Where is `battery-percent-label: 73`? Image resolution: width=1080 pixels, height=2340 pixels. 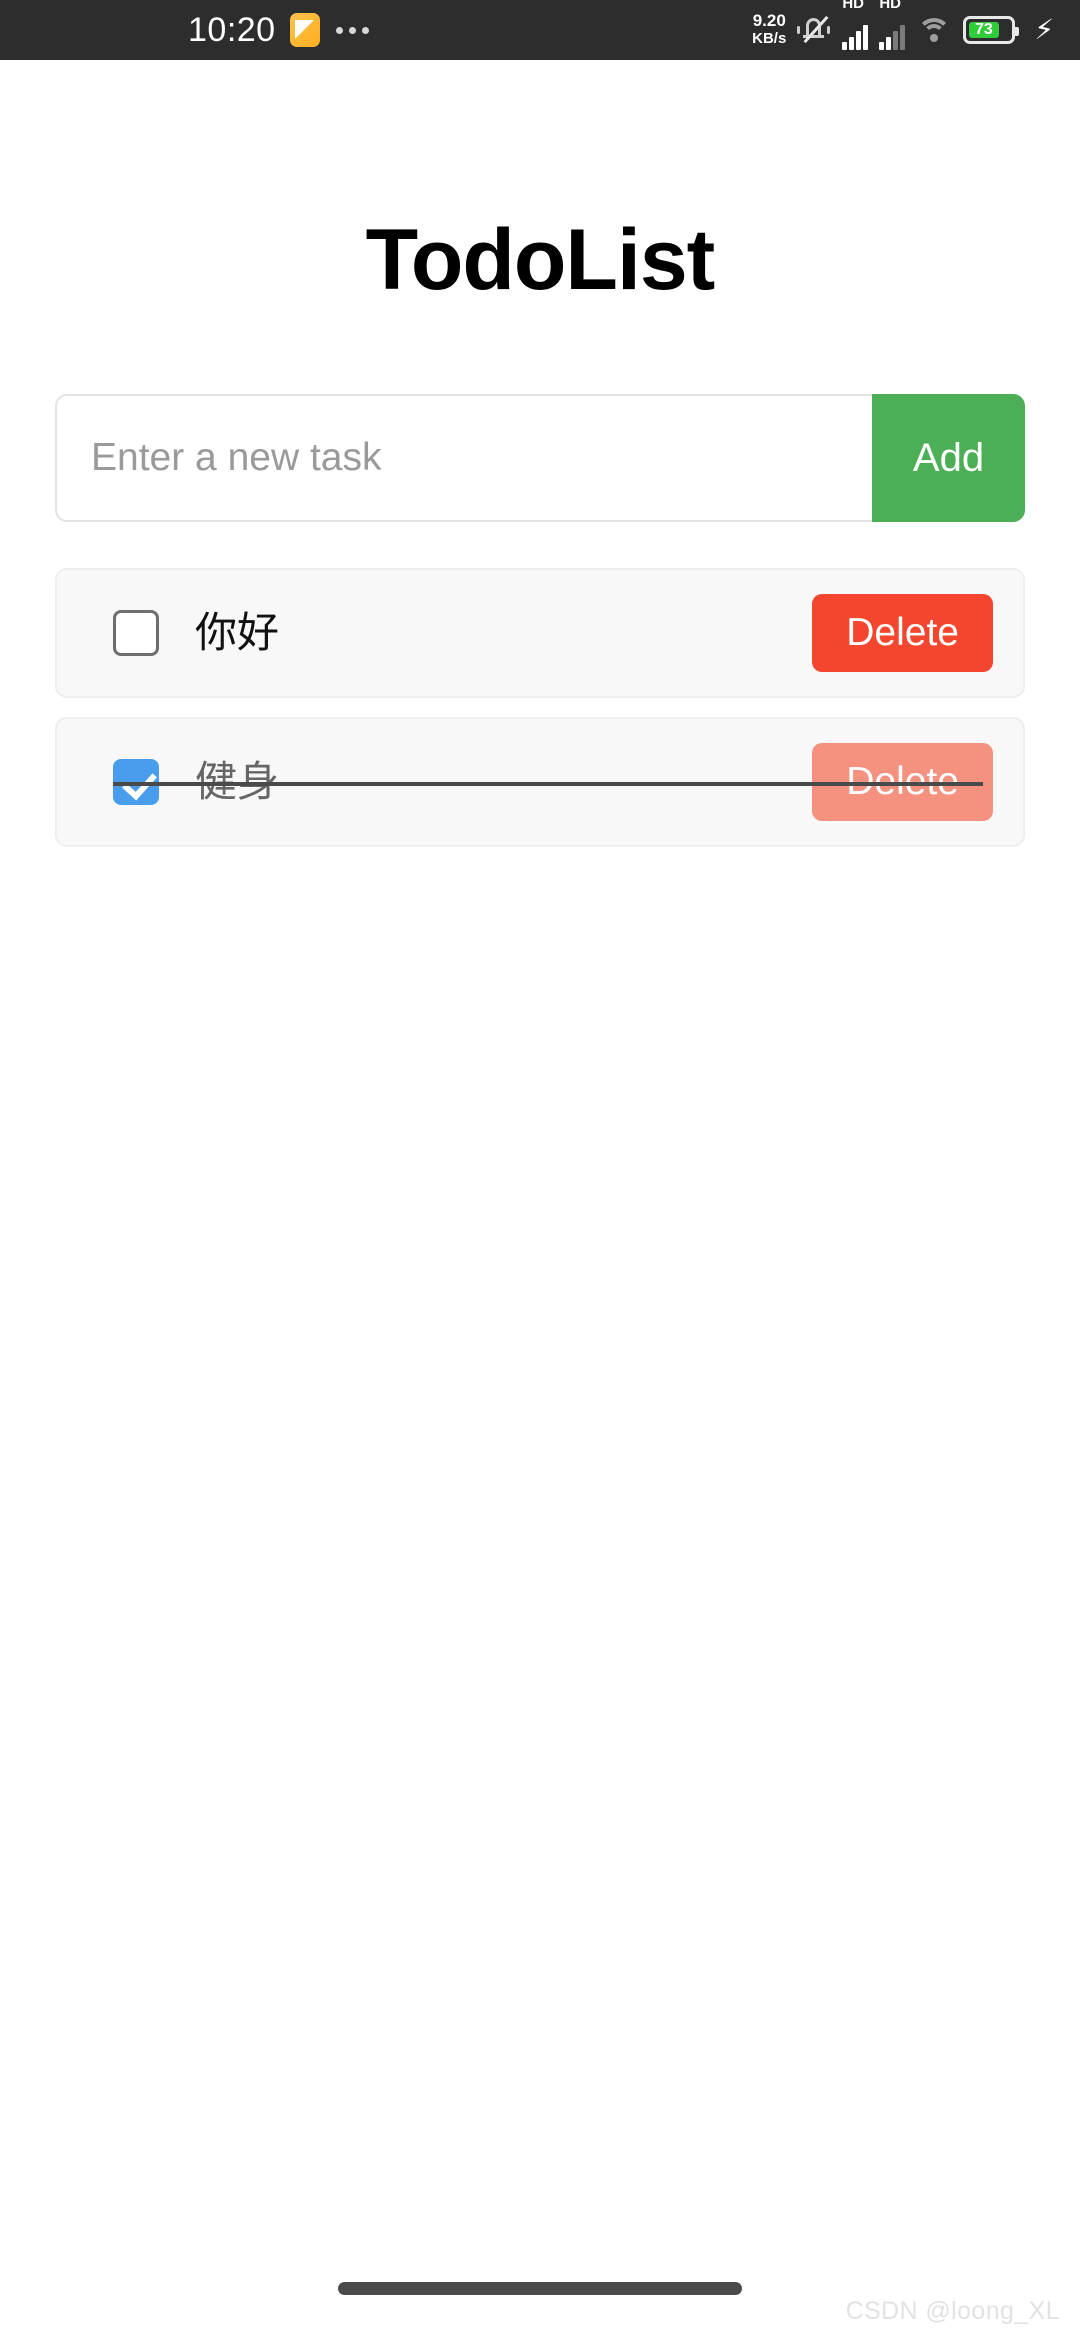
battery-percent-label: 73 is located at coordinates (984, 29).